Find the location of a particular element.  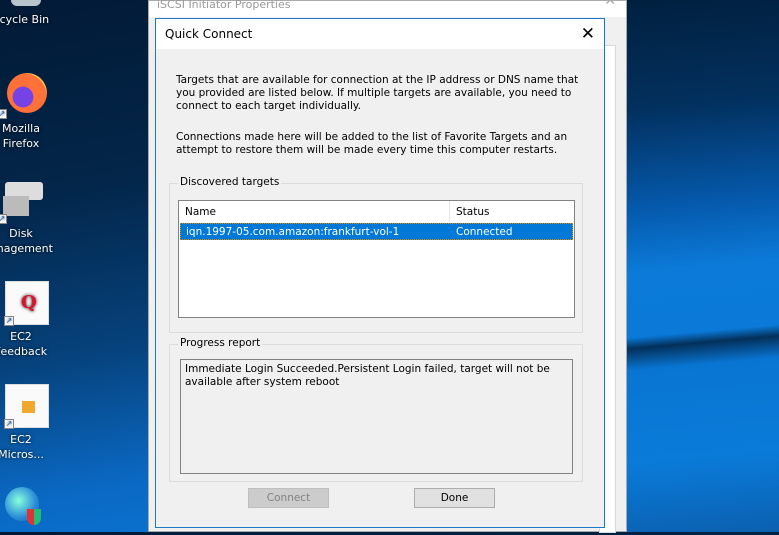

icon-label: EC2 Feedback is located at coordinates (24, 344).